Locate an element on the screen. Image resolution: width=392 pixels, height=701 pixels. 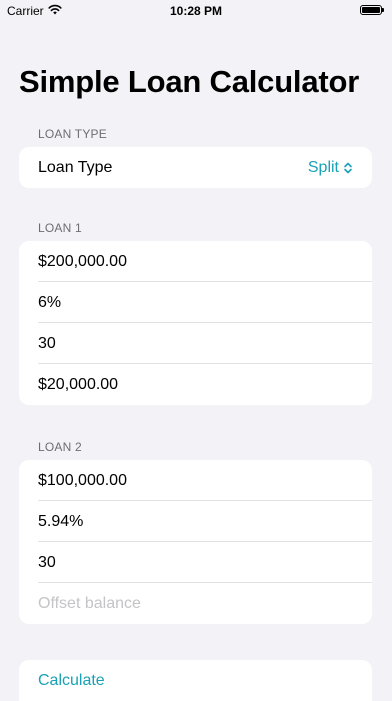
loan-type-group: Loan Type Split is located at coordinates (195, 167).